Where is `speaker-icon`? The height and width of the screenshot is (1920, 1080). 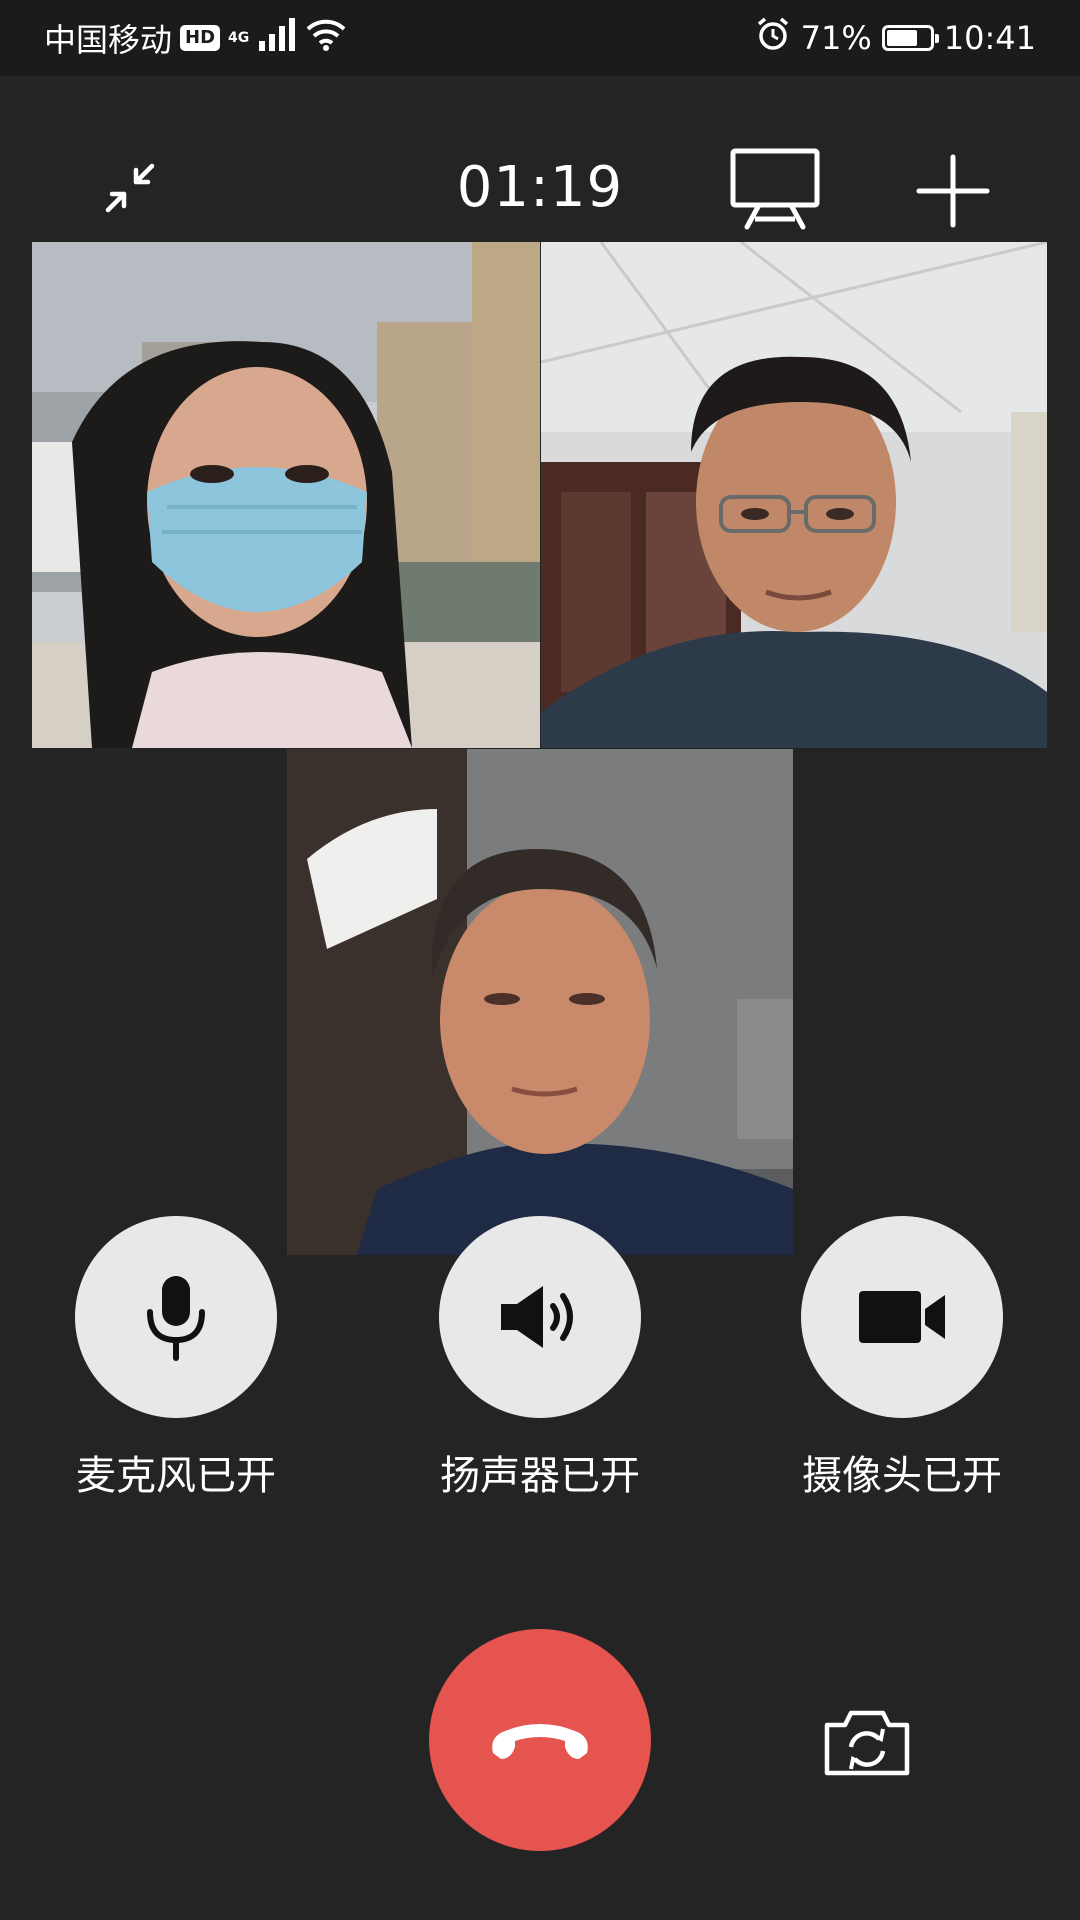 speaker-icon is located at coordinates (537, 1317).